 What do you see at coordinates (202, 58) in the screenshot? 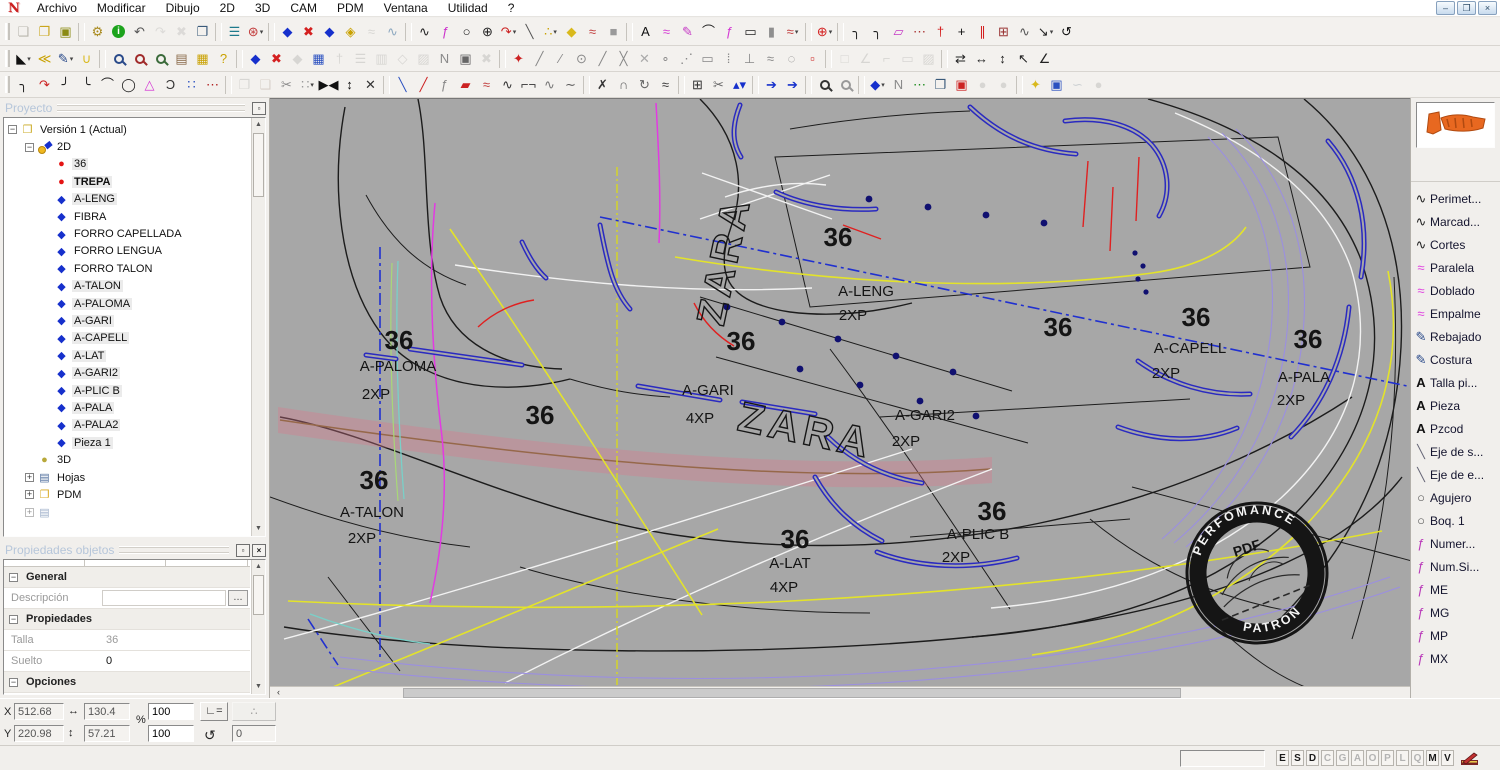
I see `print-button-icon: ▦` at bounding box center [202, 58].